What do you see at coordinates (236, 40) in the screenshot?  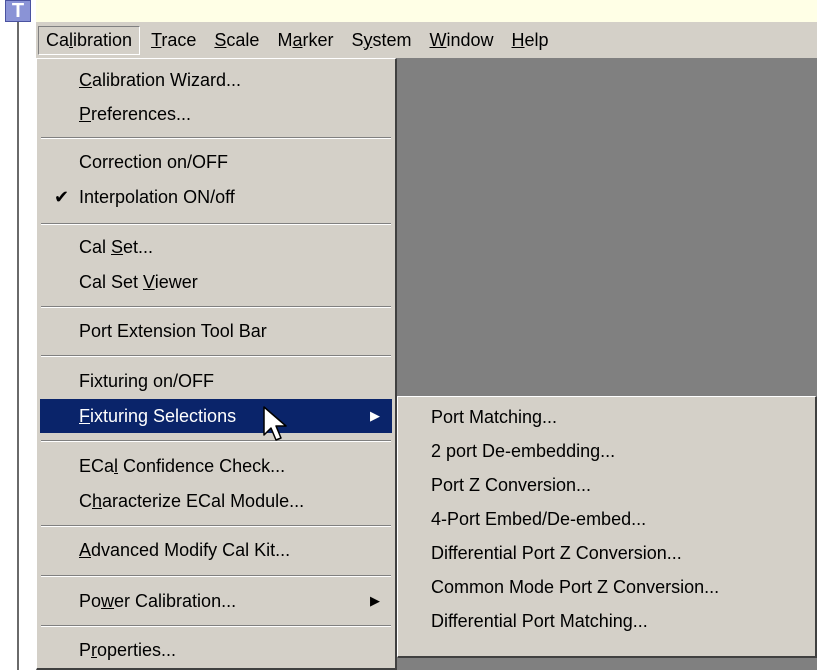 I see `menu-scale: Scale` at bounding box center [236, 40].